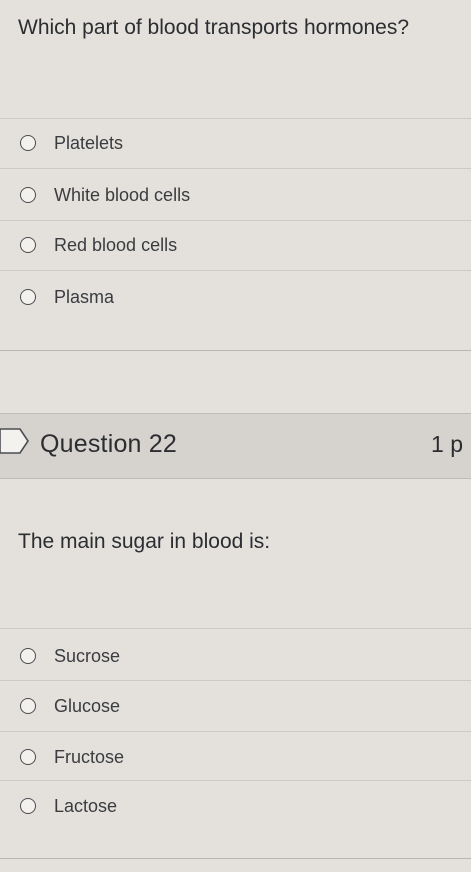  I want to click on answer-option-fructose: Fructose, so click(72, 757).